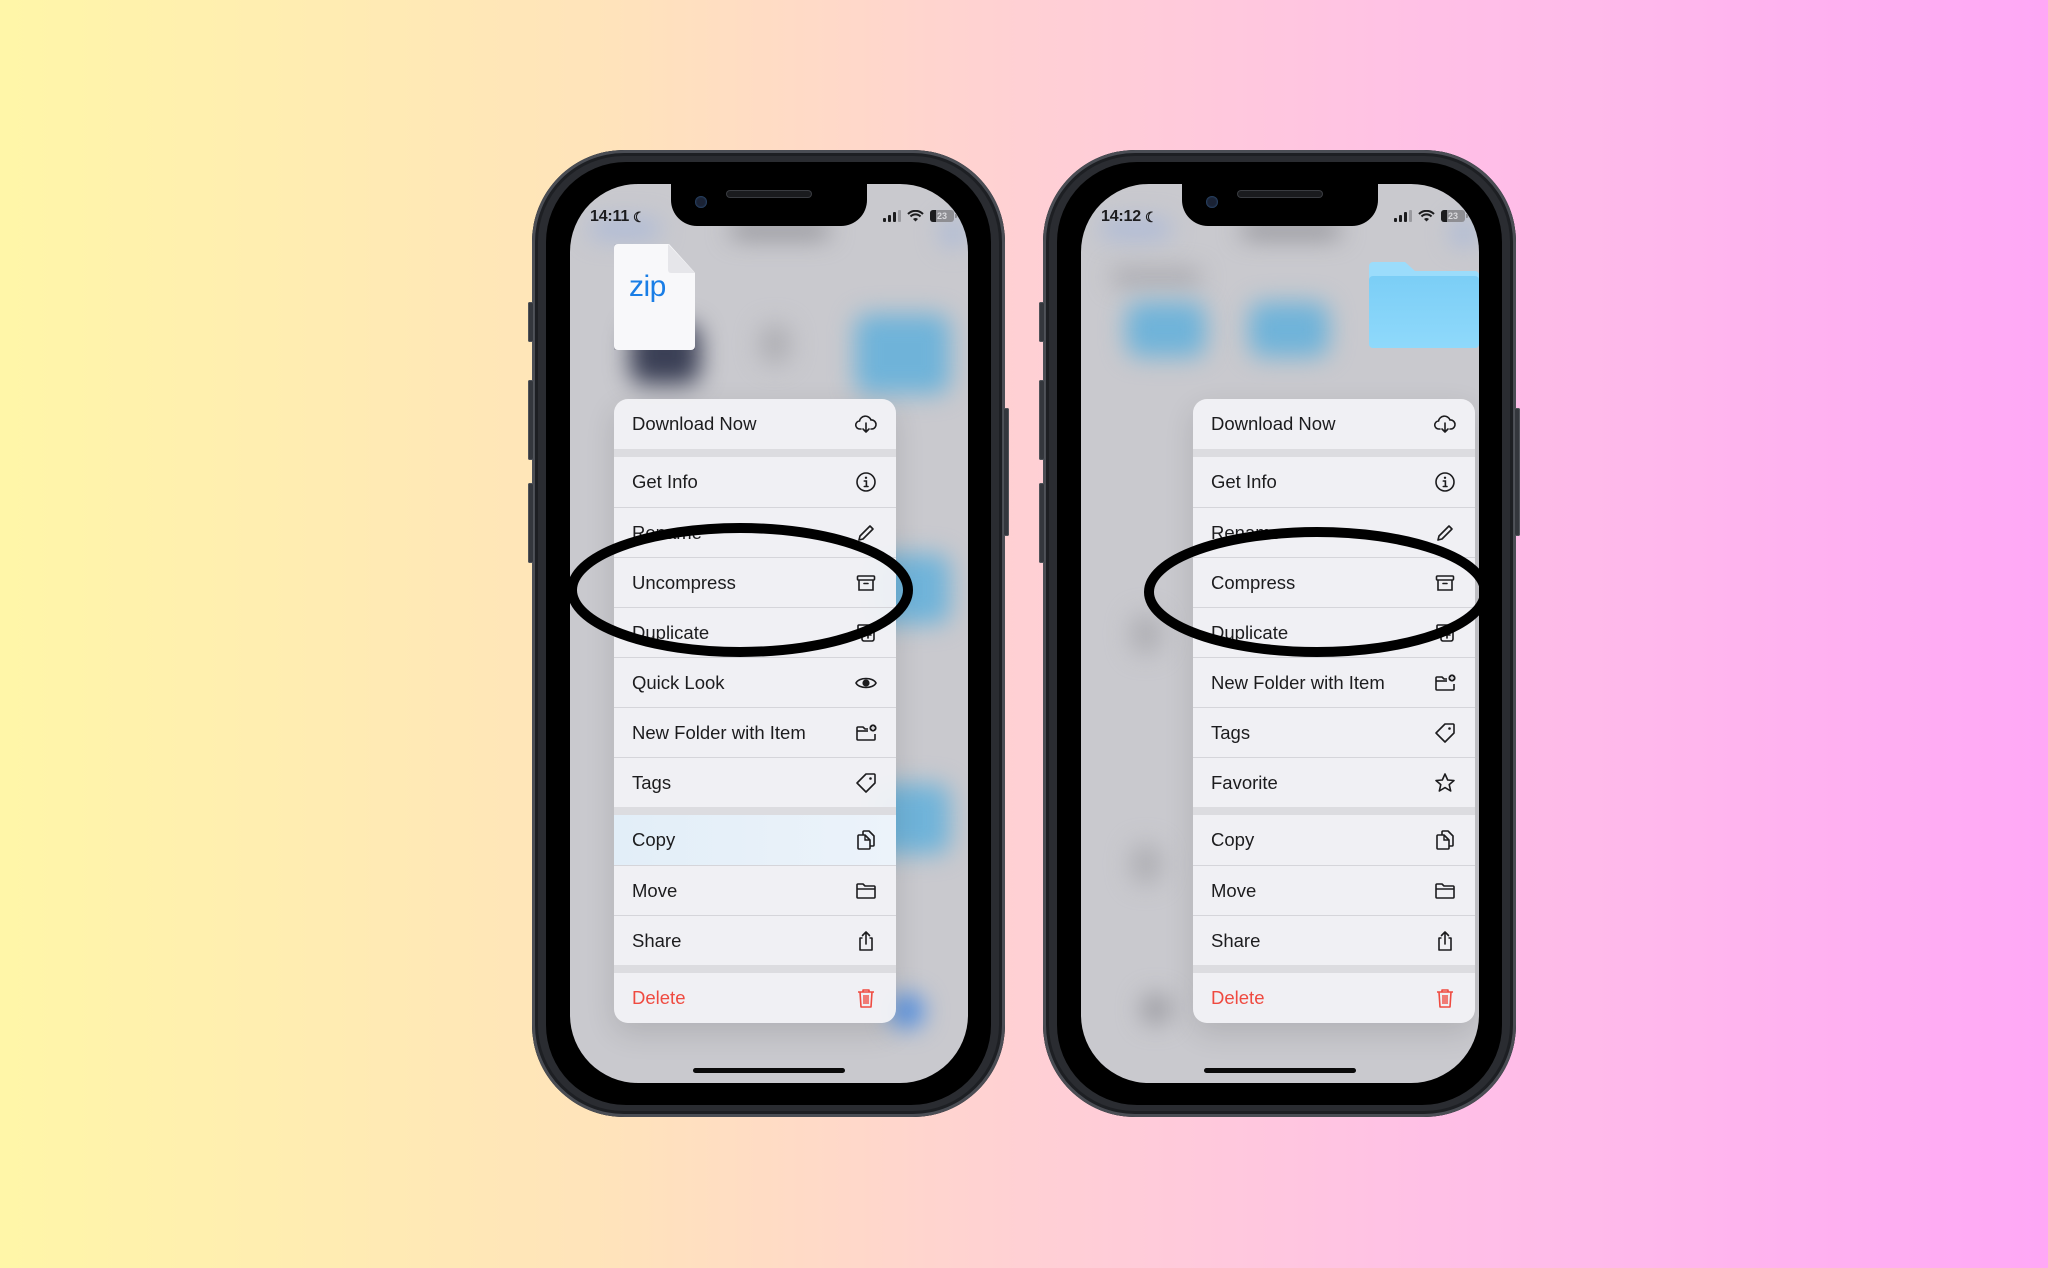 The image size is (2048, 1268). Describe the element at coordinates (1129, 216) in the screenshot. I see `status-time: 14:12 ☾` at that location.